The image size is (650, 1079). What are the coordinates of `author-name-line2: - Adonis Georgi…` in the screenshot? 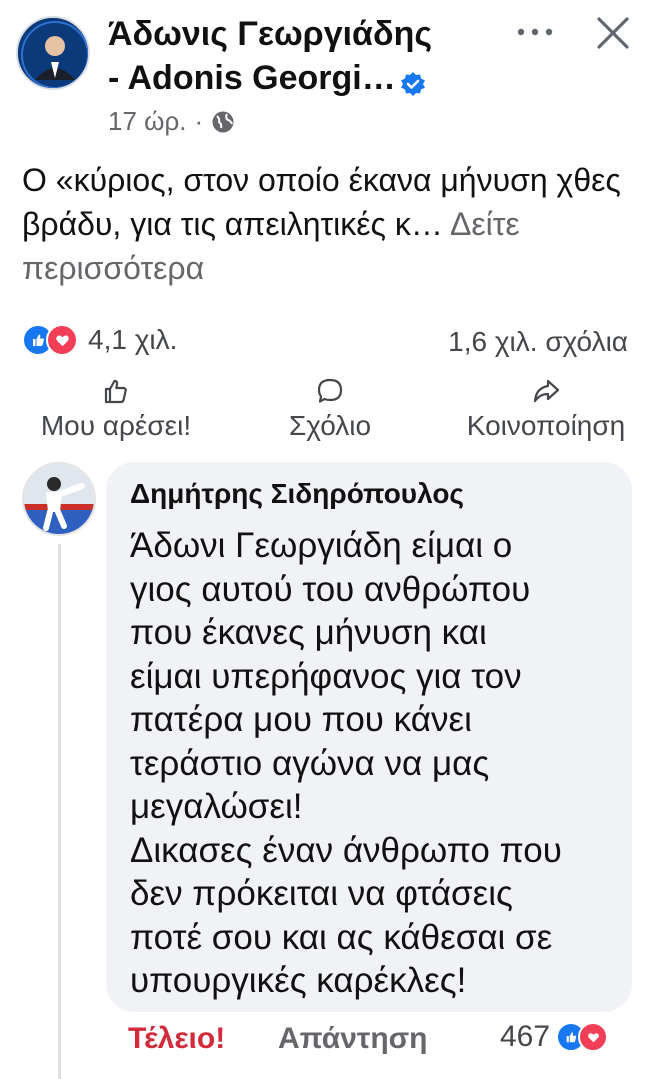 It's located at (252, 78).